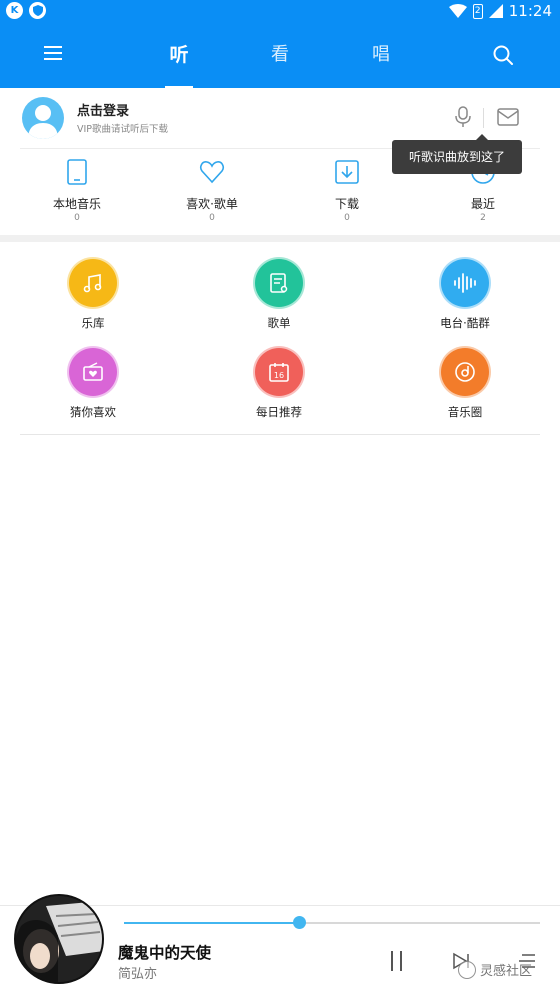 This screenshot has height=994, width=560. What do you see at coordinates (397, 961) in the screenshot?
I see `pause-button` at bounding box center [397, 961].